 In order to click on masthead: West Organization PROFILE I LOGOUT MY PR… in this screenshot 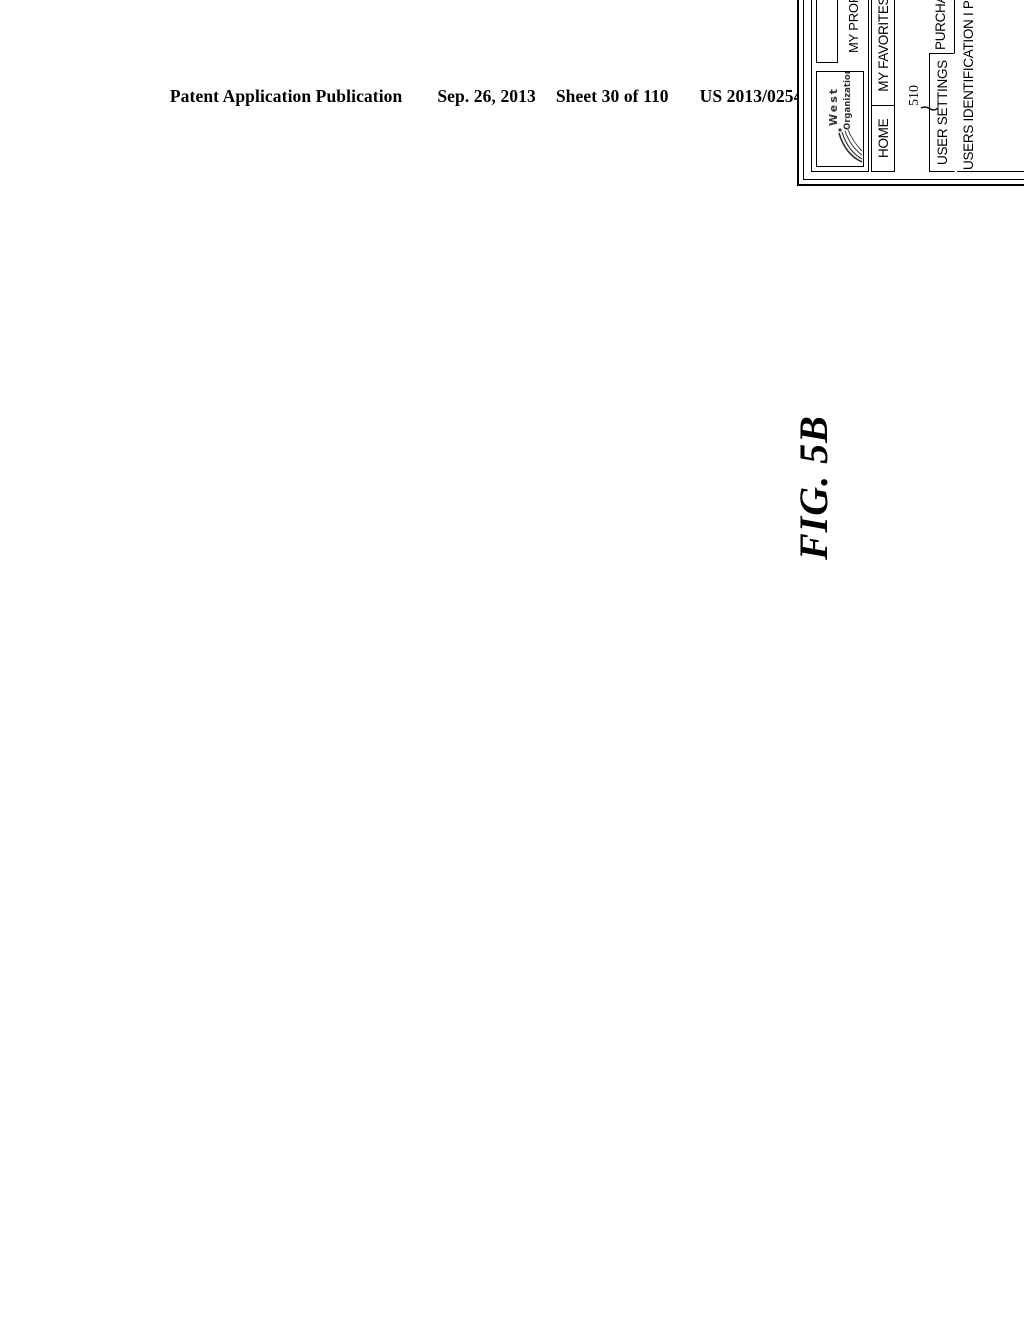, I will do `click(840, 86)`.